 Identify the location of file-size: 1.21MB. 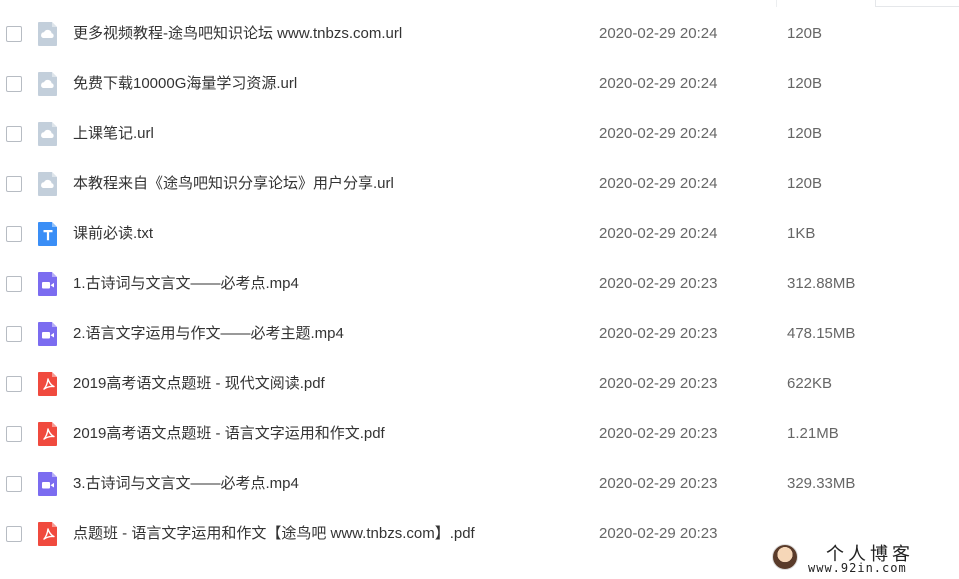
(813, 433).